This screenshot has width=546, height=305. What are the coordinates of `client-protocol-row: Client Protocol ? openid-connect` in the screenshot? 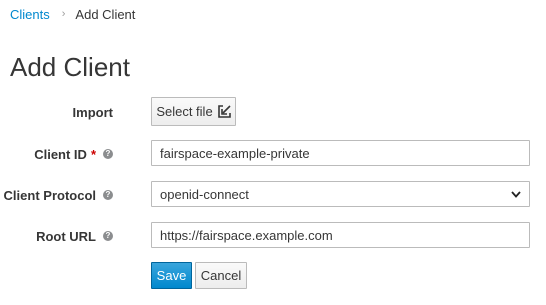 It's located at (273, 195).